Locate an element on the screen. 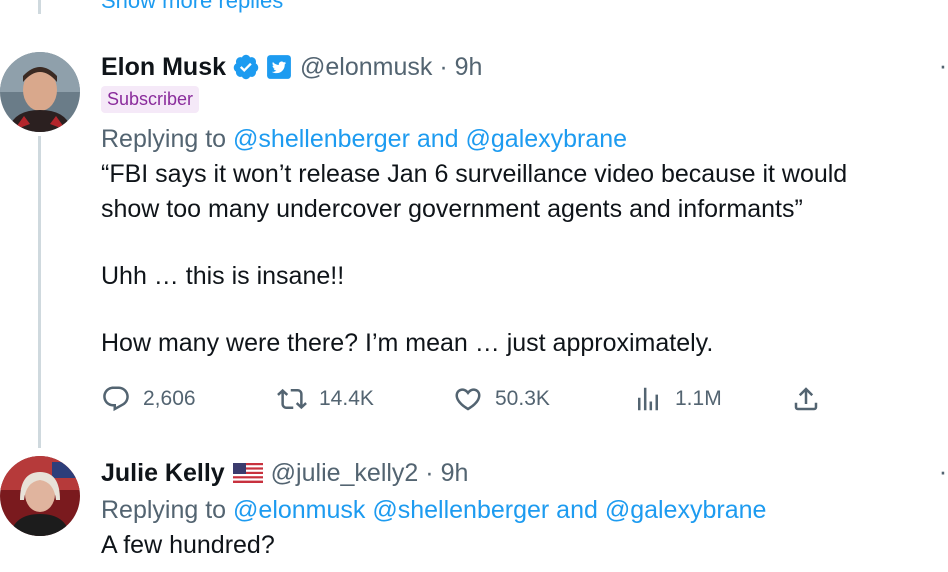  replying-mentions: @shellenberger and @galexybrane is located at coordinates (430, 139).